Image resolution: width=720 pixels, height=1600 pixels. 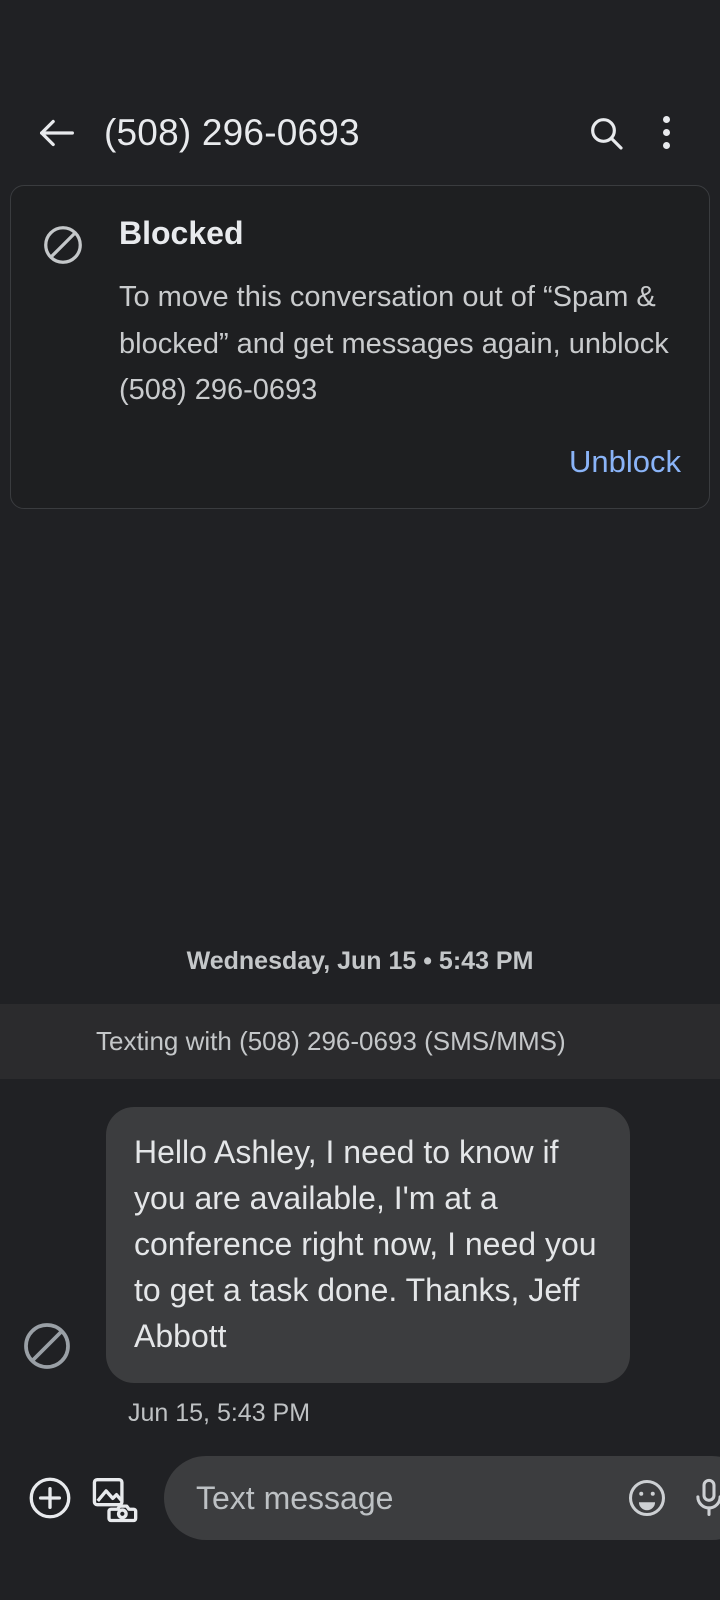 I want to click on message-input-container, so click(x=442, y=1498).